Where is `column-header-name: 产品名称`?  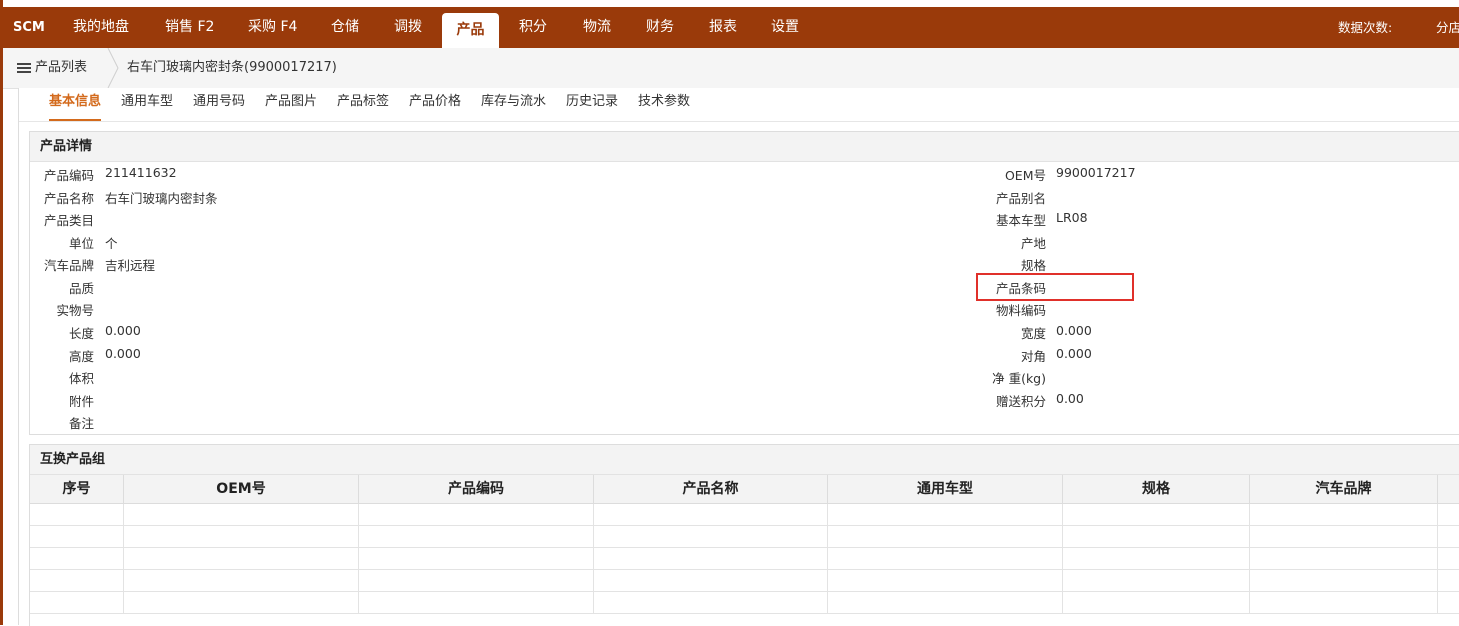
column-header-name: 产品名称 is located at coordinates (711, 489).